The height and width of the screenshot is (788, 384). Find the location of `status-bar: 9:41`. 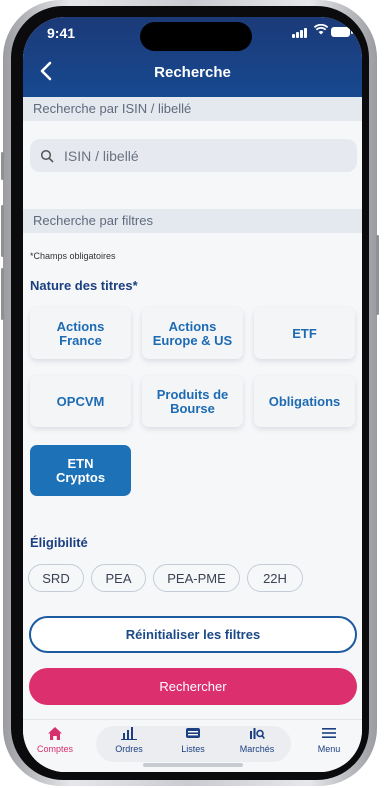

status-bar: 9:41 is located at coordinates (192, 34).